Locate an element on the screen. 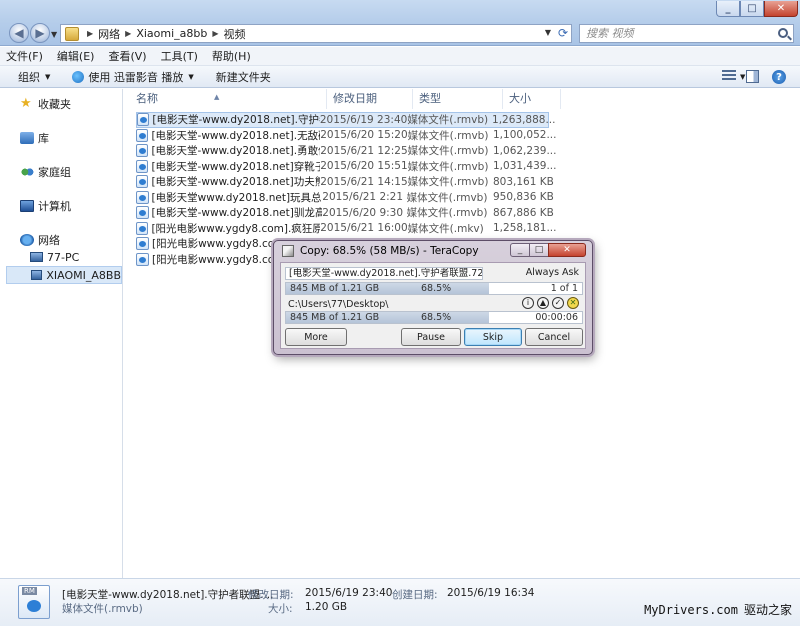 The height and width of the screenshot is (626, 800). teracopy-maximize-button: □ is located at coordinates (539, 250).